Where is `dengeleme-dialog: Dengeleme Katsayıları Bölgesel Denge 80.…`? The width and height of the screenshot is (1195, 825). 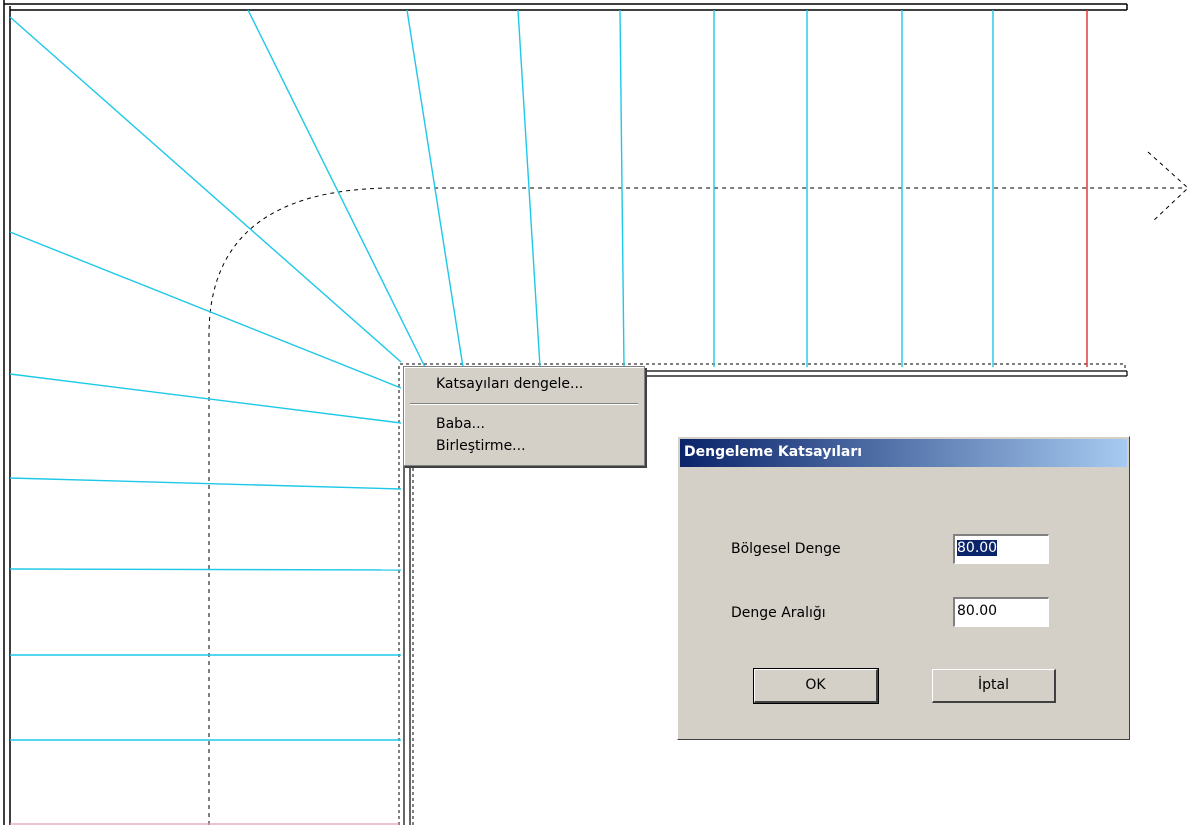
dengeleme-dialog: Dengeleme Katsayıları Bölgesel Denge 80.… is located at coordinates (903, 588).